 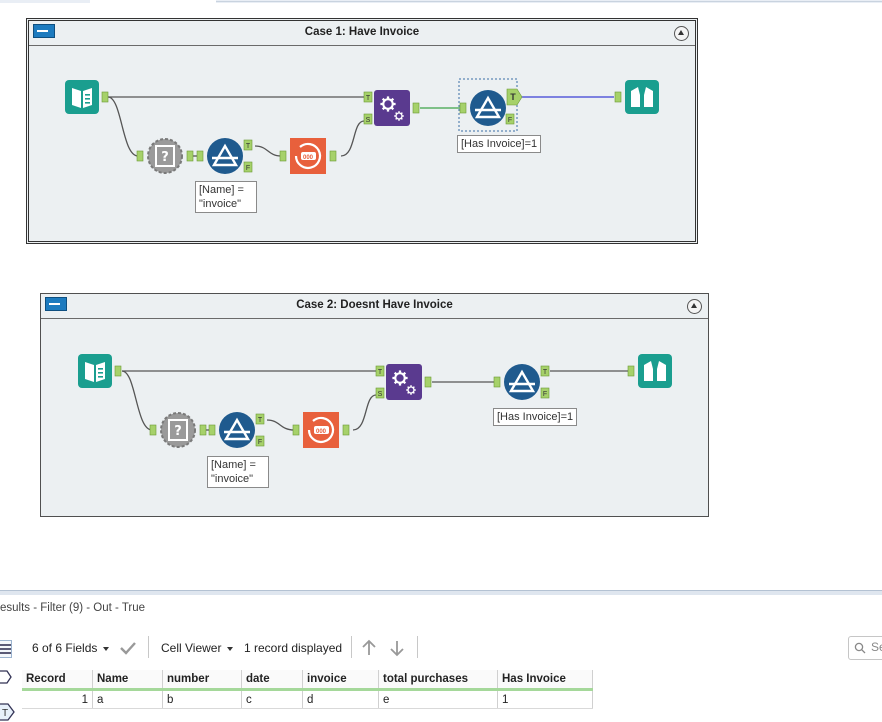 I want to click on column-header: Name, so click(x=127, y=680).